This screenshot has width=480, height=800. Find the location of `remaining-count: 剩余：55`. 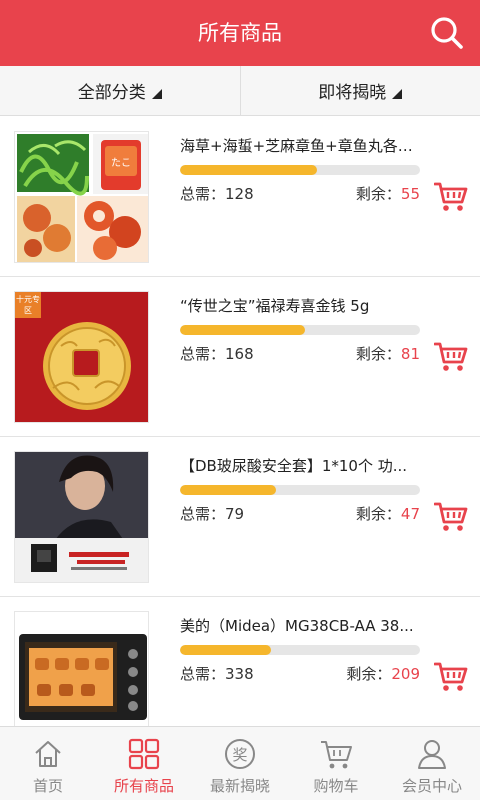

remaining-count: 剩余：55 is located at coordinates (388, 193).